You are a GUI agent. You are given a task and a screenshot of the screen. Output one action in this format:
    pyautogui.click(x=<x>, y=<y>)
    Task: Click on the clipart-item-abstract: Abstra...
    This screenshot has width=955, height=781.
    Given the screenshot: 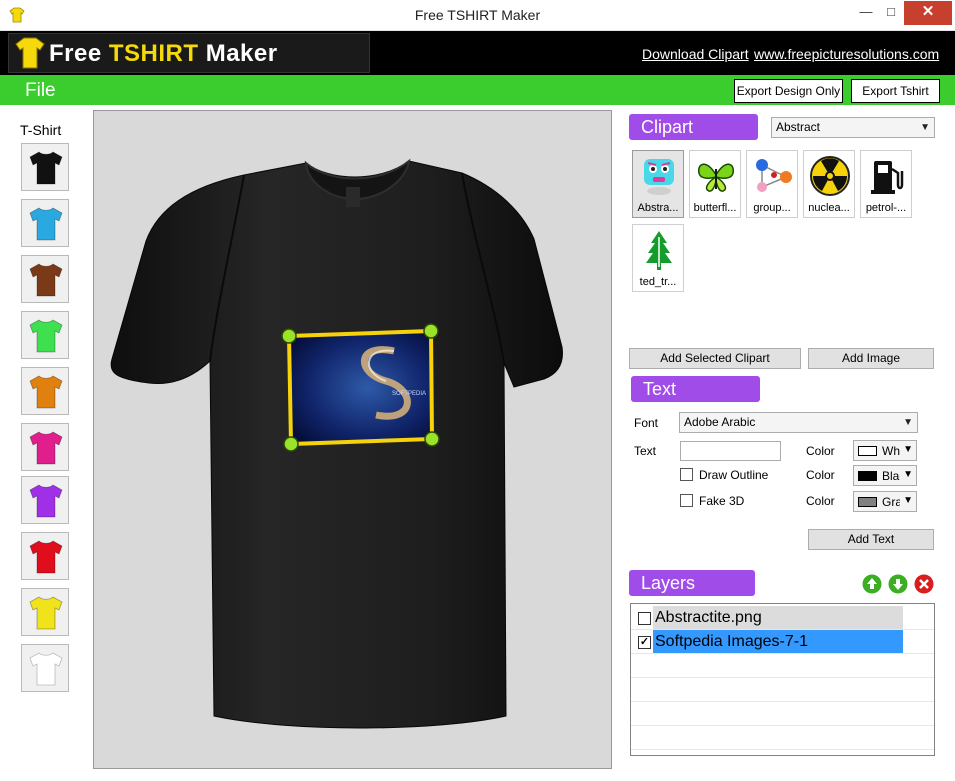 What is the action you would take?
    pyautogui.click(x=658, y=184)
    